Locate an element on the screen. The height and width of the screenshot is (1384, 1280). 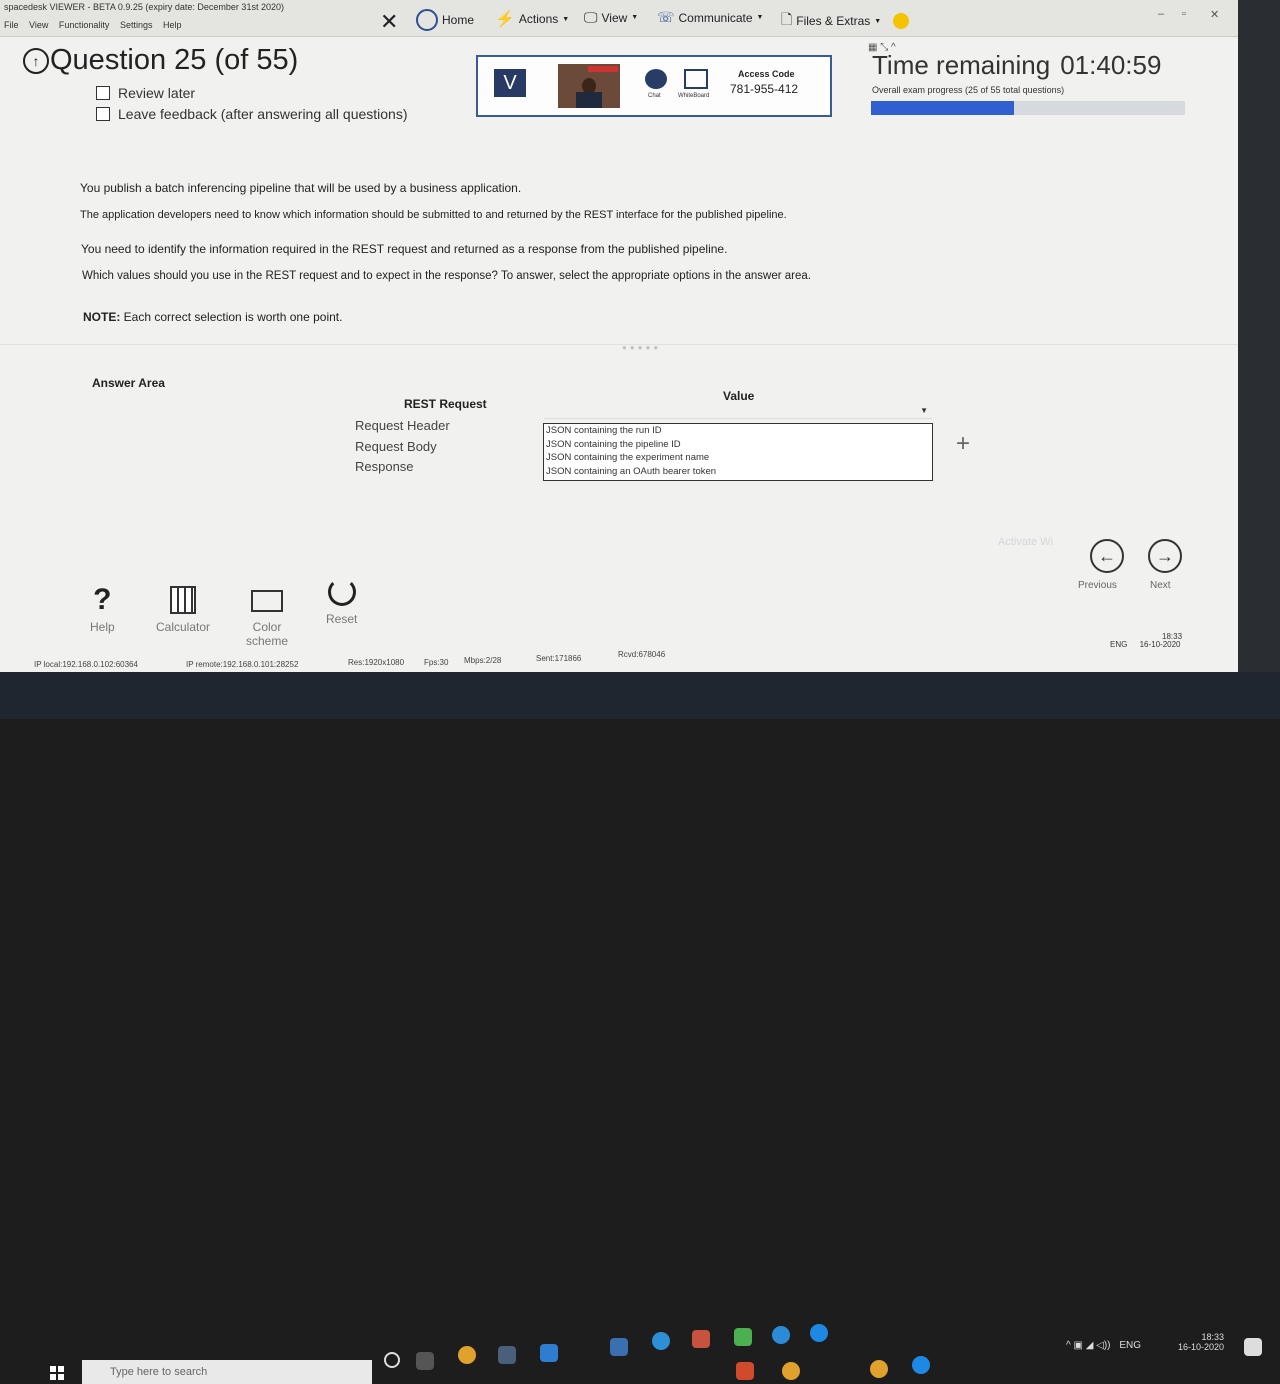
reset-button: Reset is located at coordinates (341, 599).